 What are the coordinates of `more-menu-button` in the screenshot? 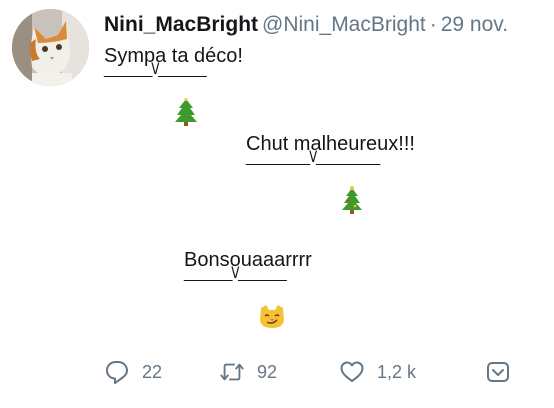 It's located at (498, 372).